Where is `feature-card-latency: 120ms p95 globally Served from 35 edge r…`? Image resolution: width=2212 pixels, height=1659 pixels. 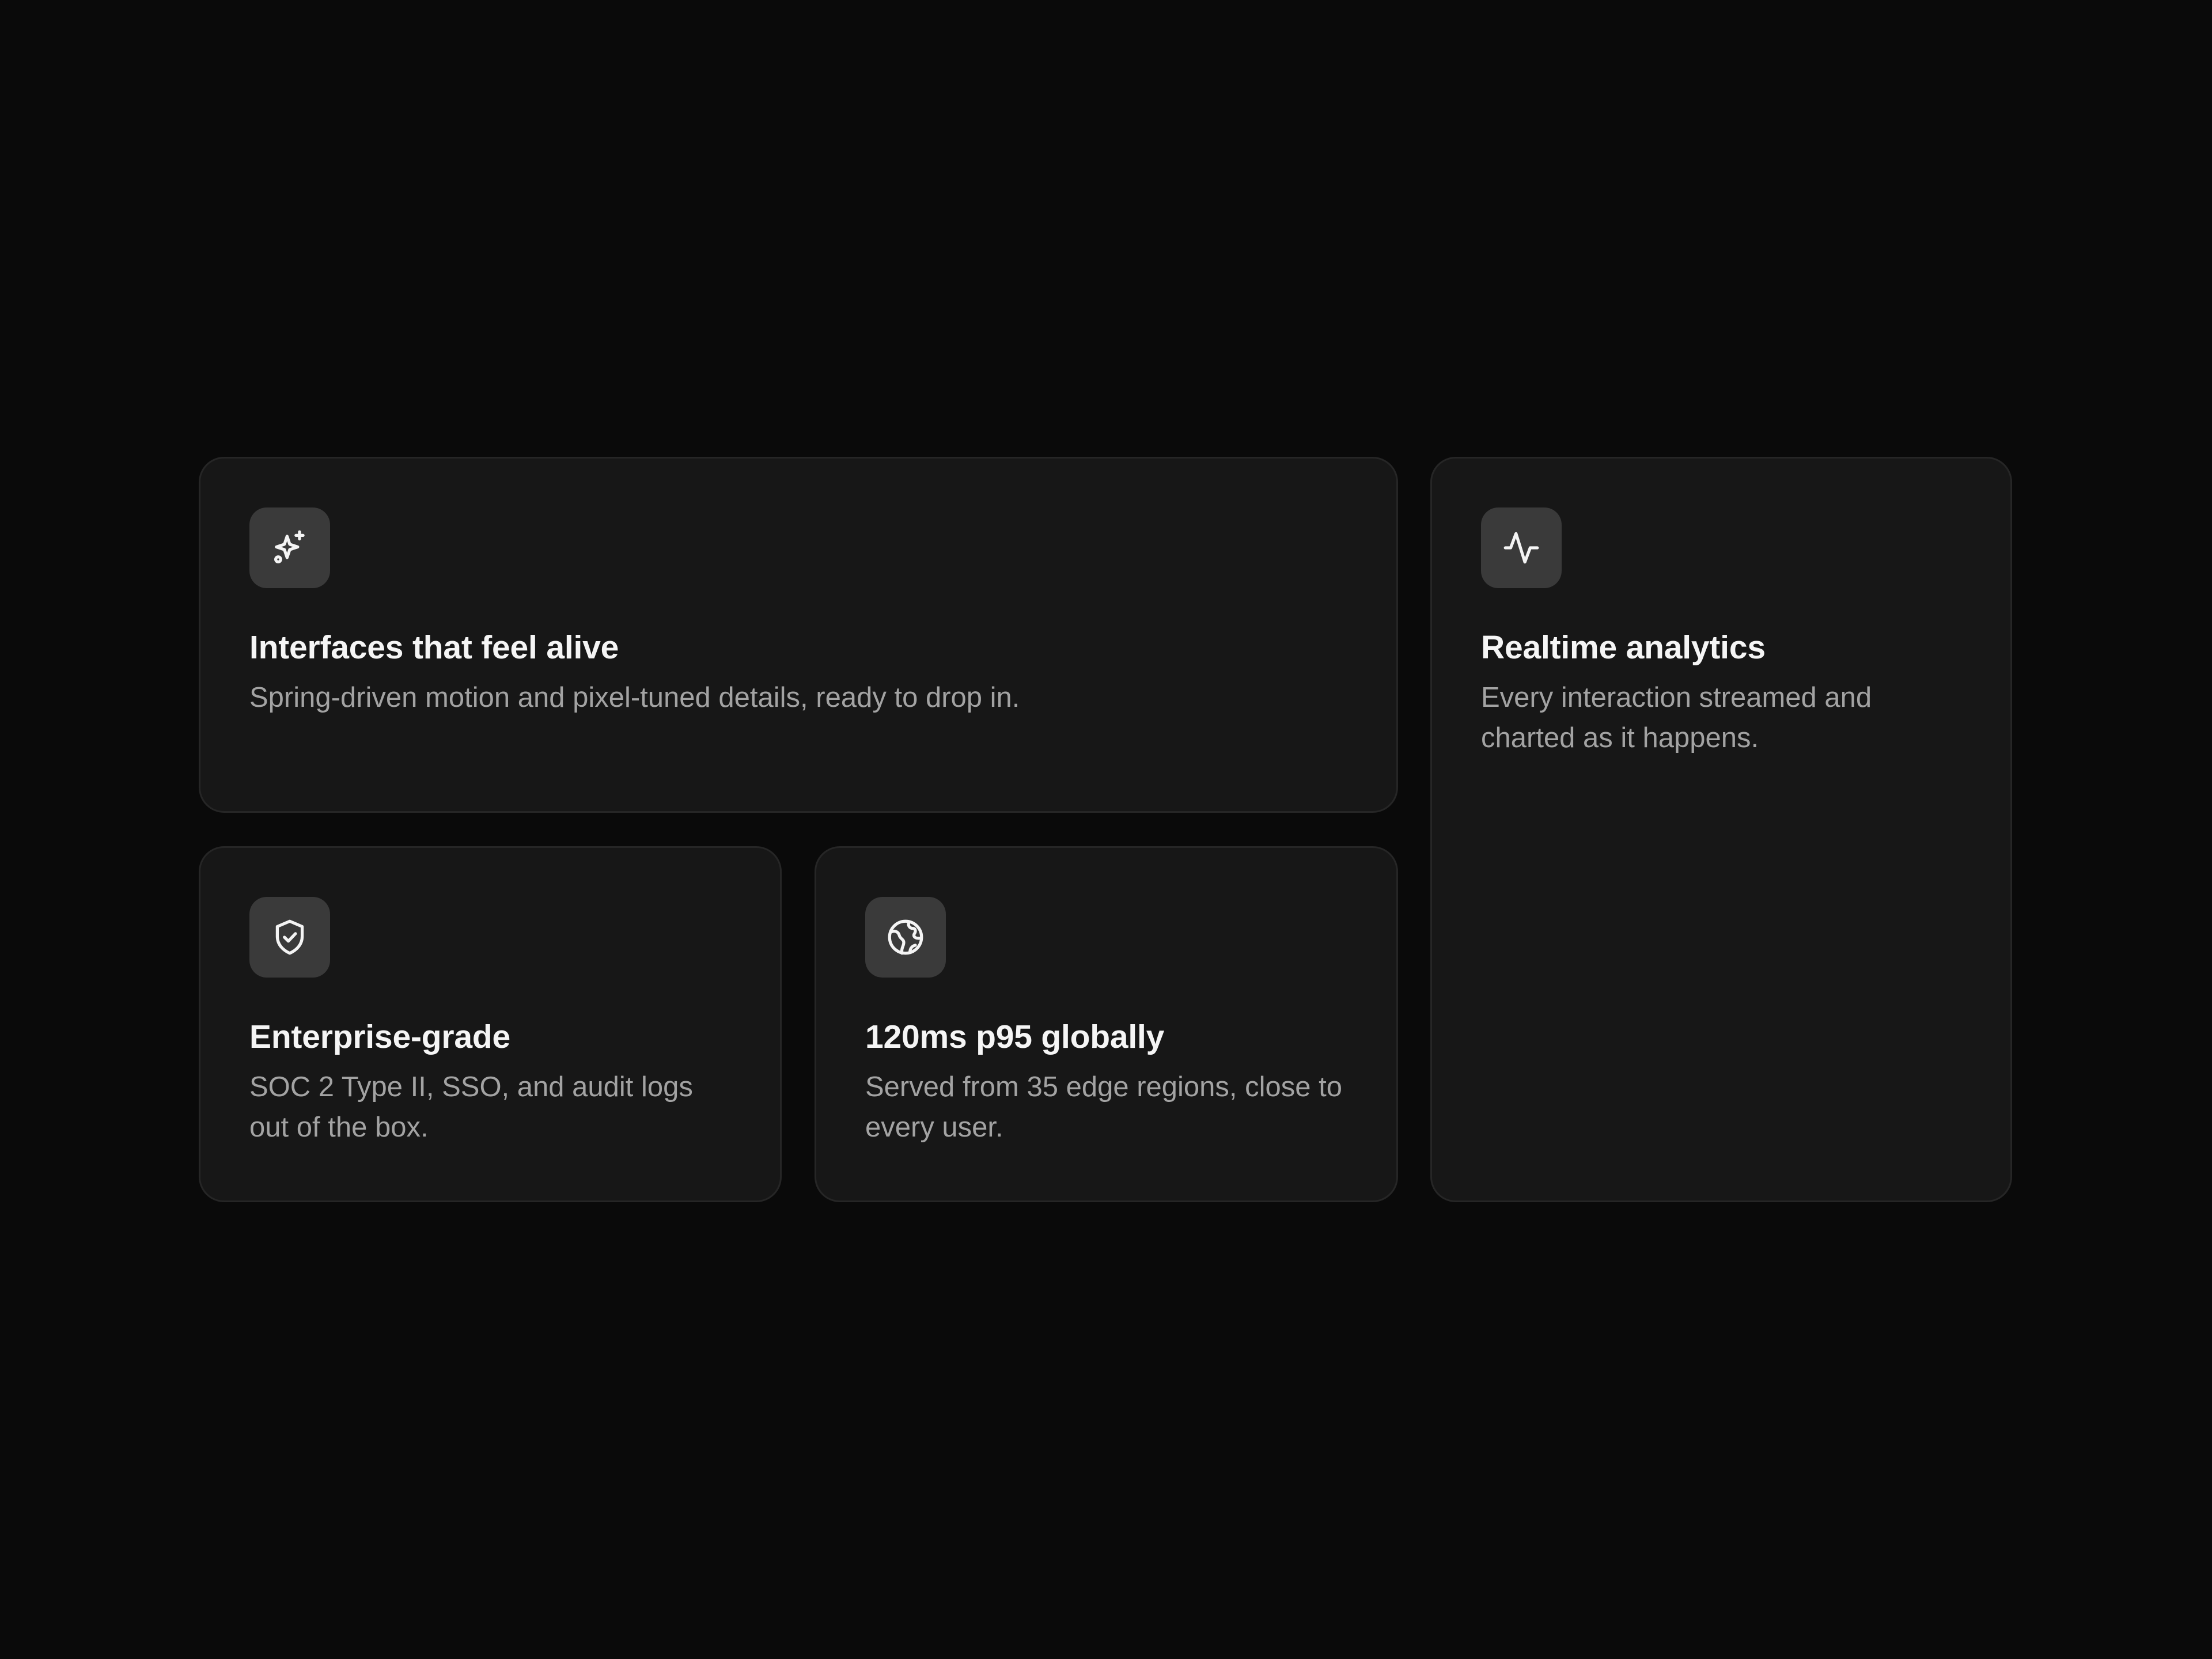
feature-card-latency: 120ms p95 globally Served from 35 edge r… is located at coordinates (1106, 1024).